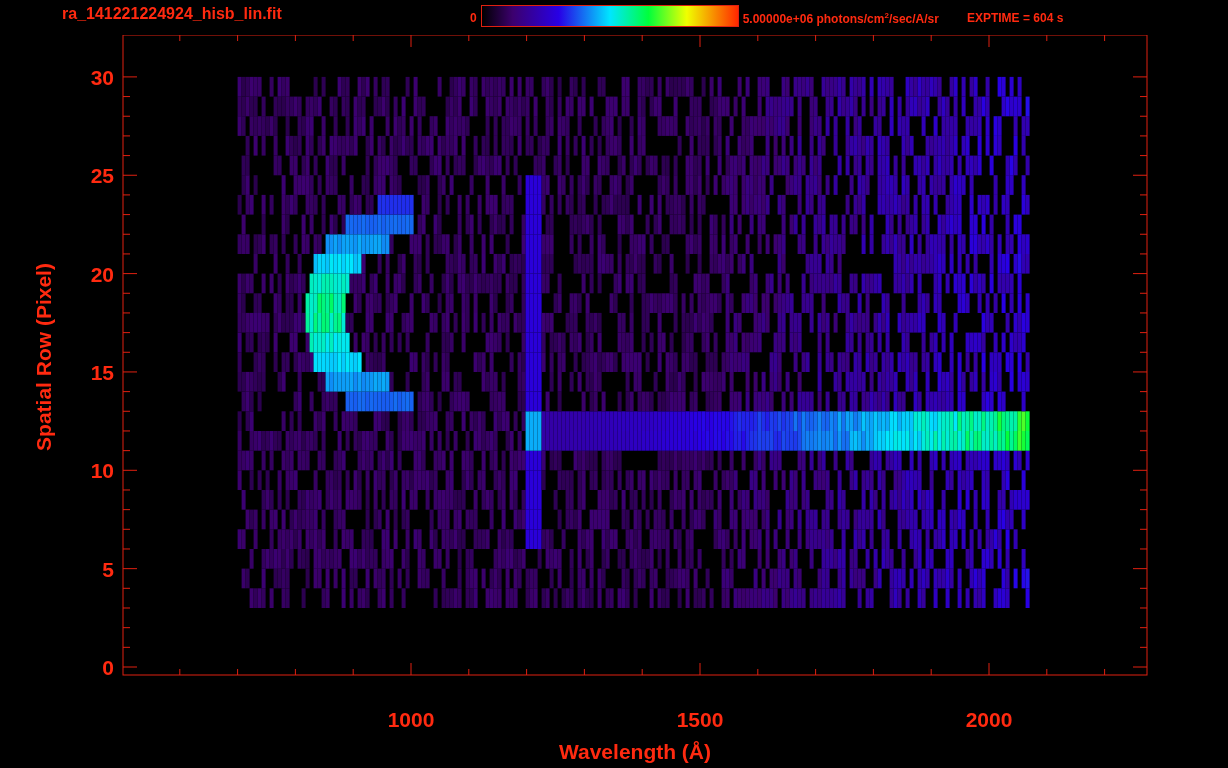 Image resolution: width=1228 pixels, height=768 pixels. I want to click on y-tick-label: 25, so click(102, 176).